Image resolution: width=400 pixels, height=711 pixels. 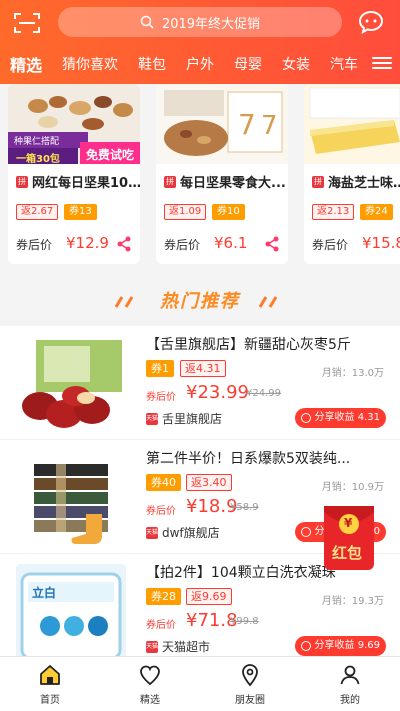 I want to click on product-card: 7 7 拼 每日坚果零食大... 返1.09 券10 券后价 ¥6.1, so click(x=222, y=174).